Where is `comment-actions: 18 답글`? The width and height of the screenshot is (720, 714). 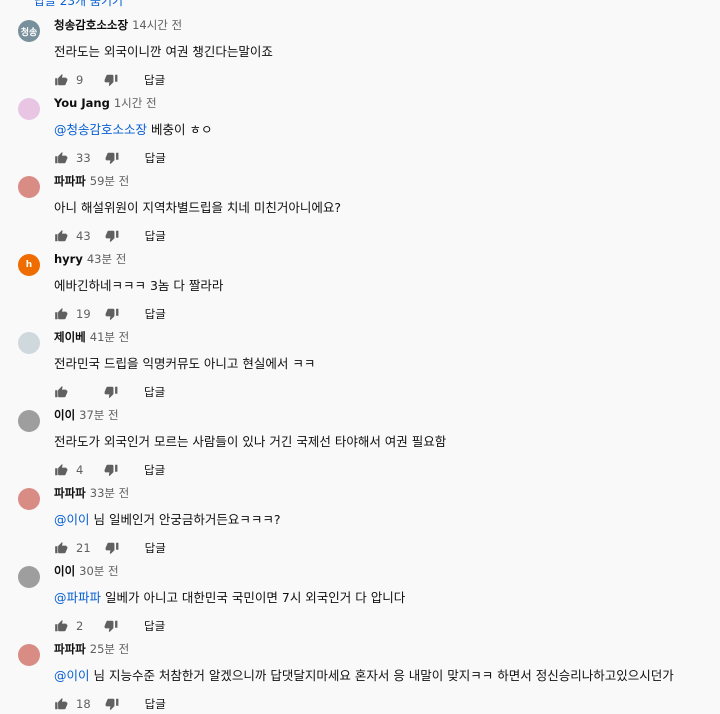 comment-actions: 18 답글 is located at coordinates (110, 704).